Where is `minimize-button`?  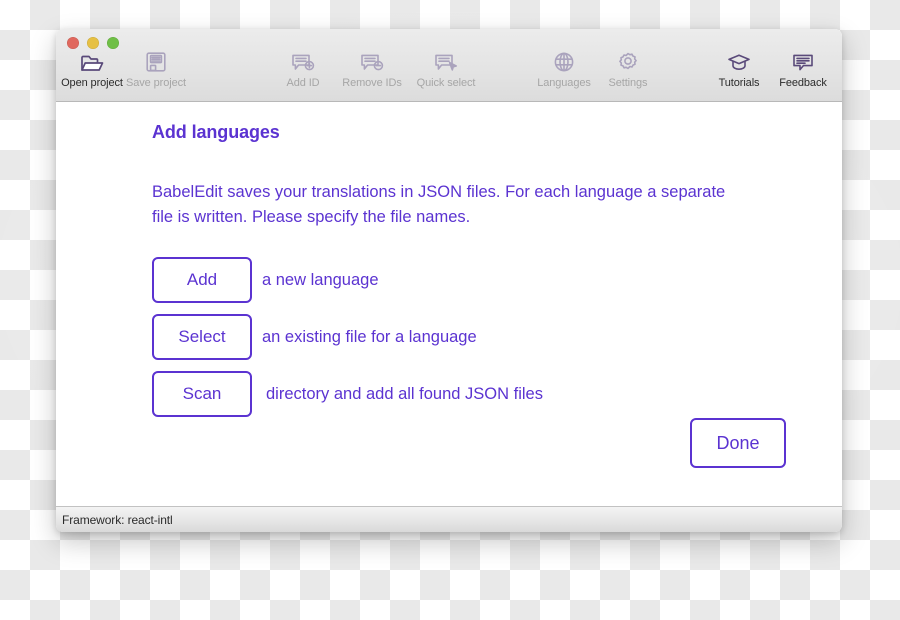
minimize-button is located at coordinates (93, 43).